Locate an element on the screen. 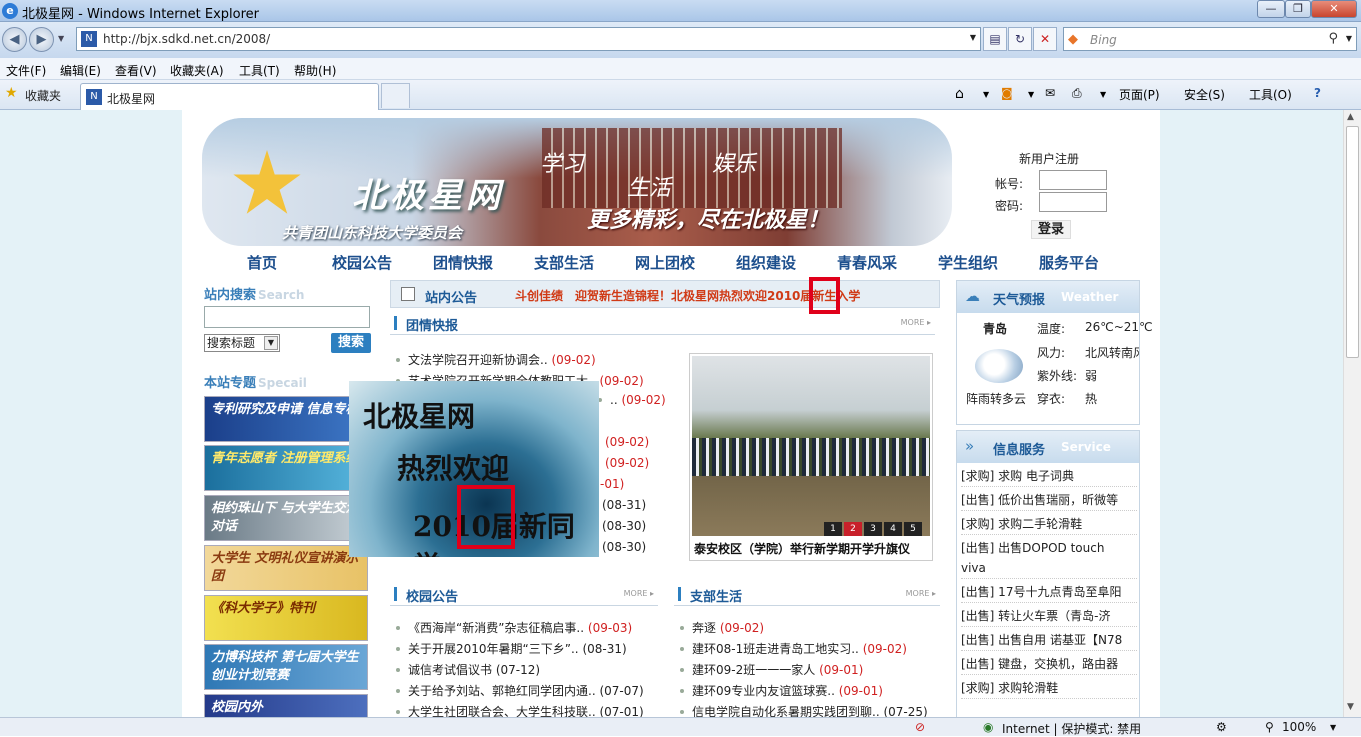 Image resolution: width=1361 pixels, height=737 pixels. forward-button: ▶ is located at coordinates (41, 39).